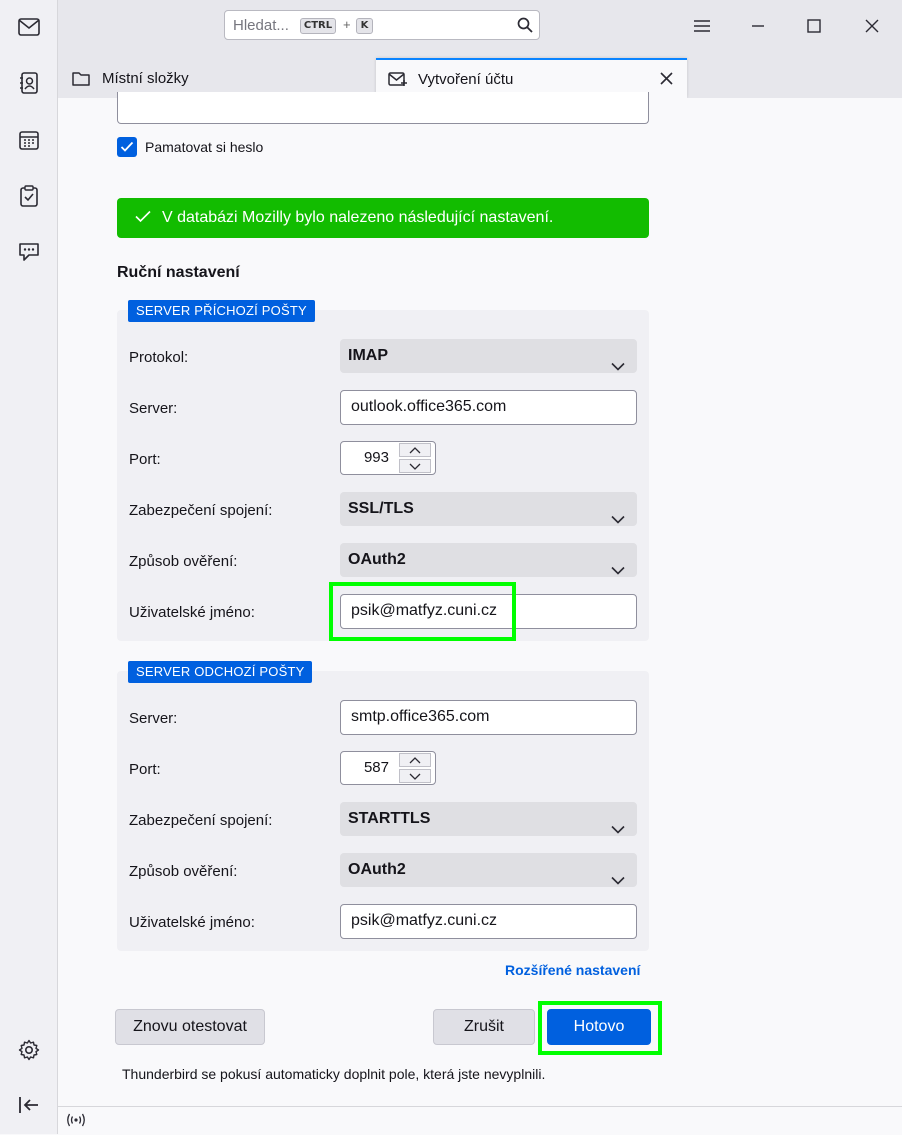 The width and height of the screenshot is (902, 1135). Describe the element at coordinates (364, 26) in the screenshot. I see `k-key-hint: K` at that location.